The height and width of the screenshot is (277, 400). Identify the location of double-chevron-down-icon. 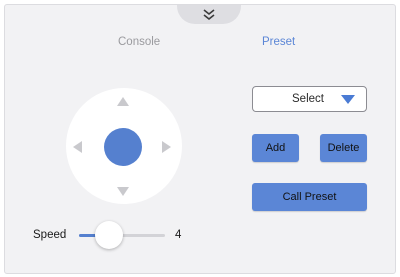
(209, 14).